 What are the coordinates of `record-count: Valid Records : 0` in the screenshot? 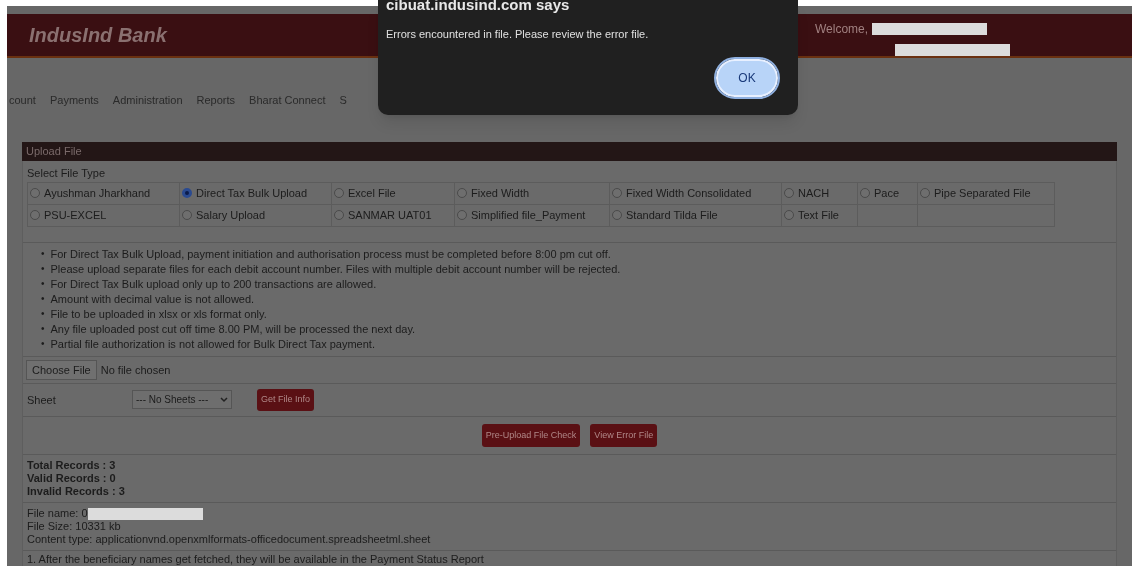 It's located at (72, 478).